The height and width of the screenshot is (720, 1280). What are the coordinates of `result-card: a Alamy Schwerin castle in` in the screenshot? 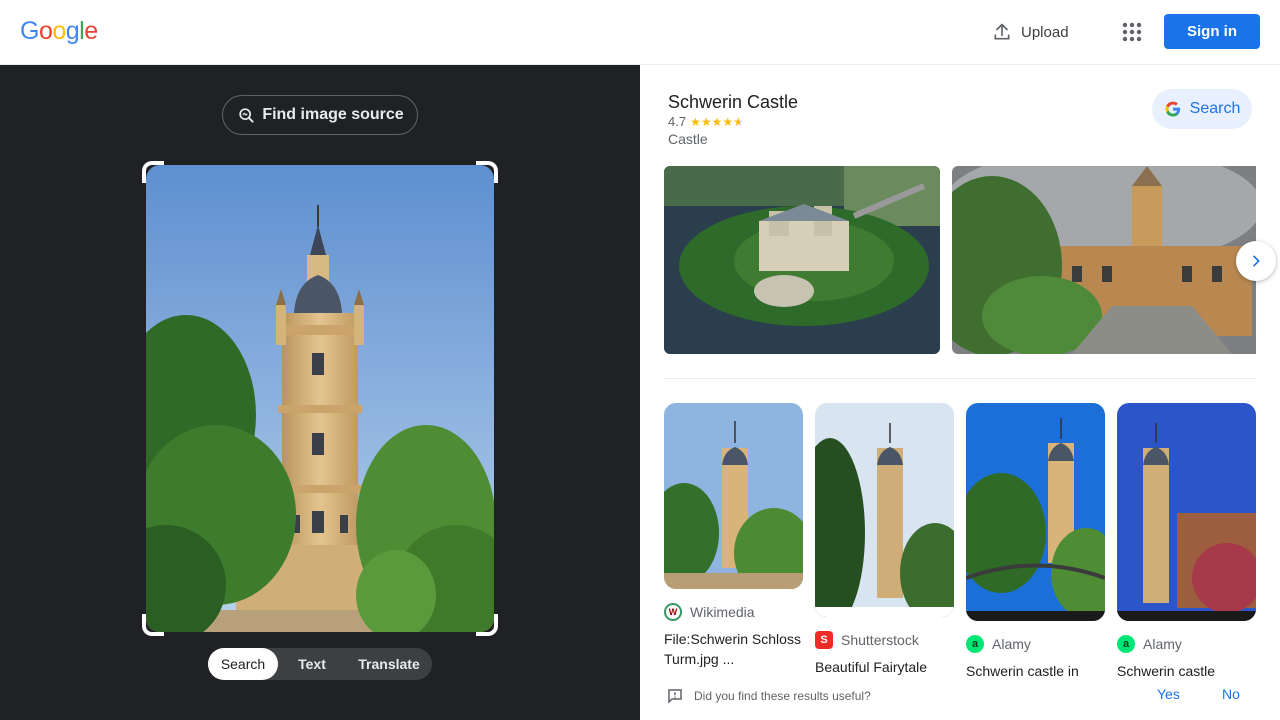 It's located at (1035, 542).